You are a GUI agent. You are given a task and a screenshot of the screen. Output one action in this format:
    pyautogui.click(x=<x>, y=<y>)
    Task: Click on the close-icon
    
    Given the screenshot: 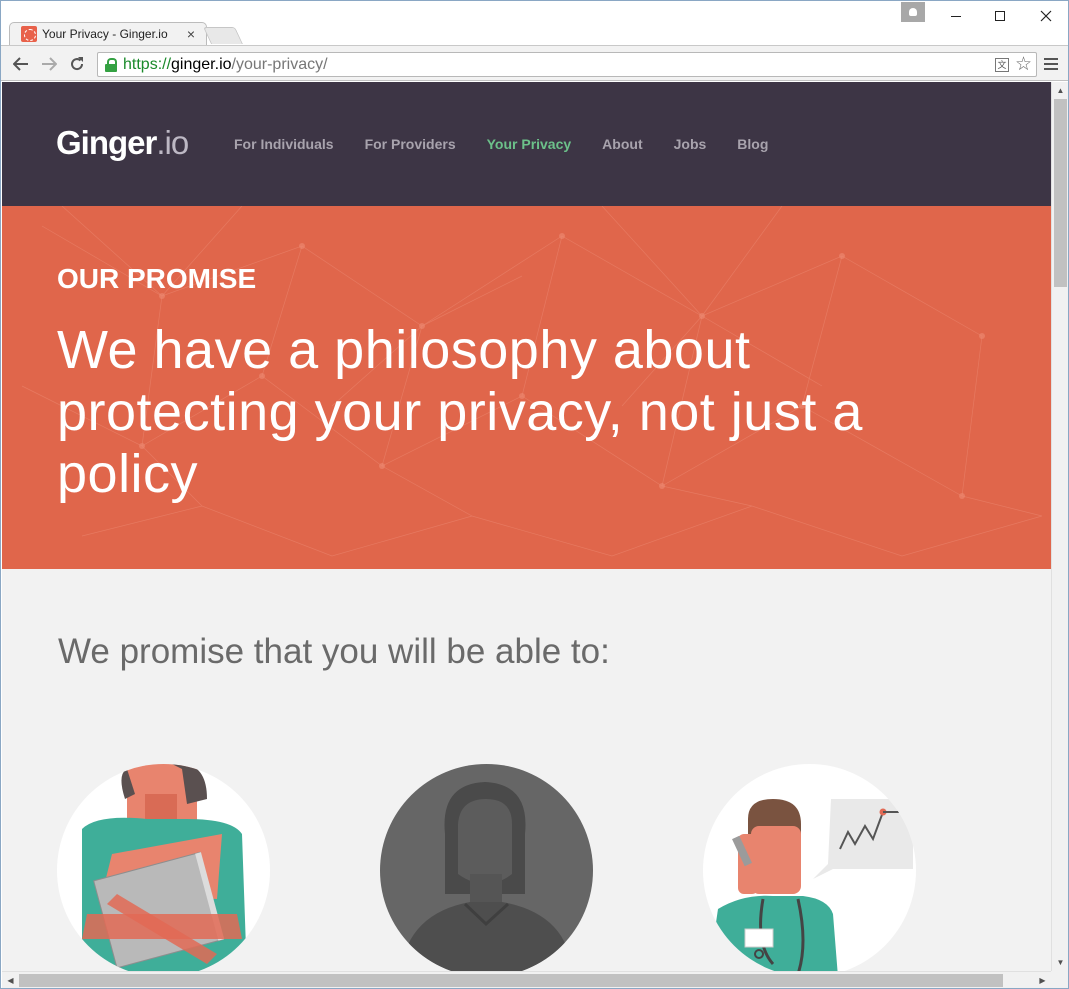 What is the action you would take?
    pyautogui.click(x=1046, y=16)
    